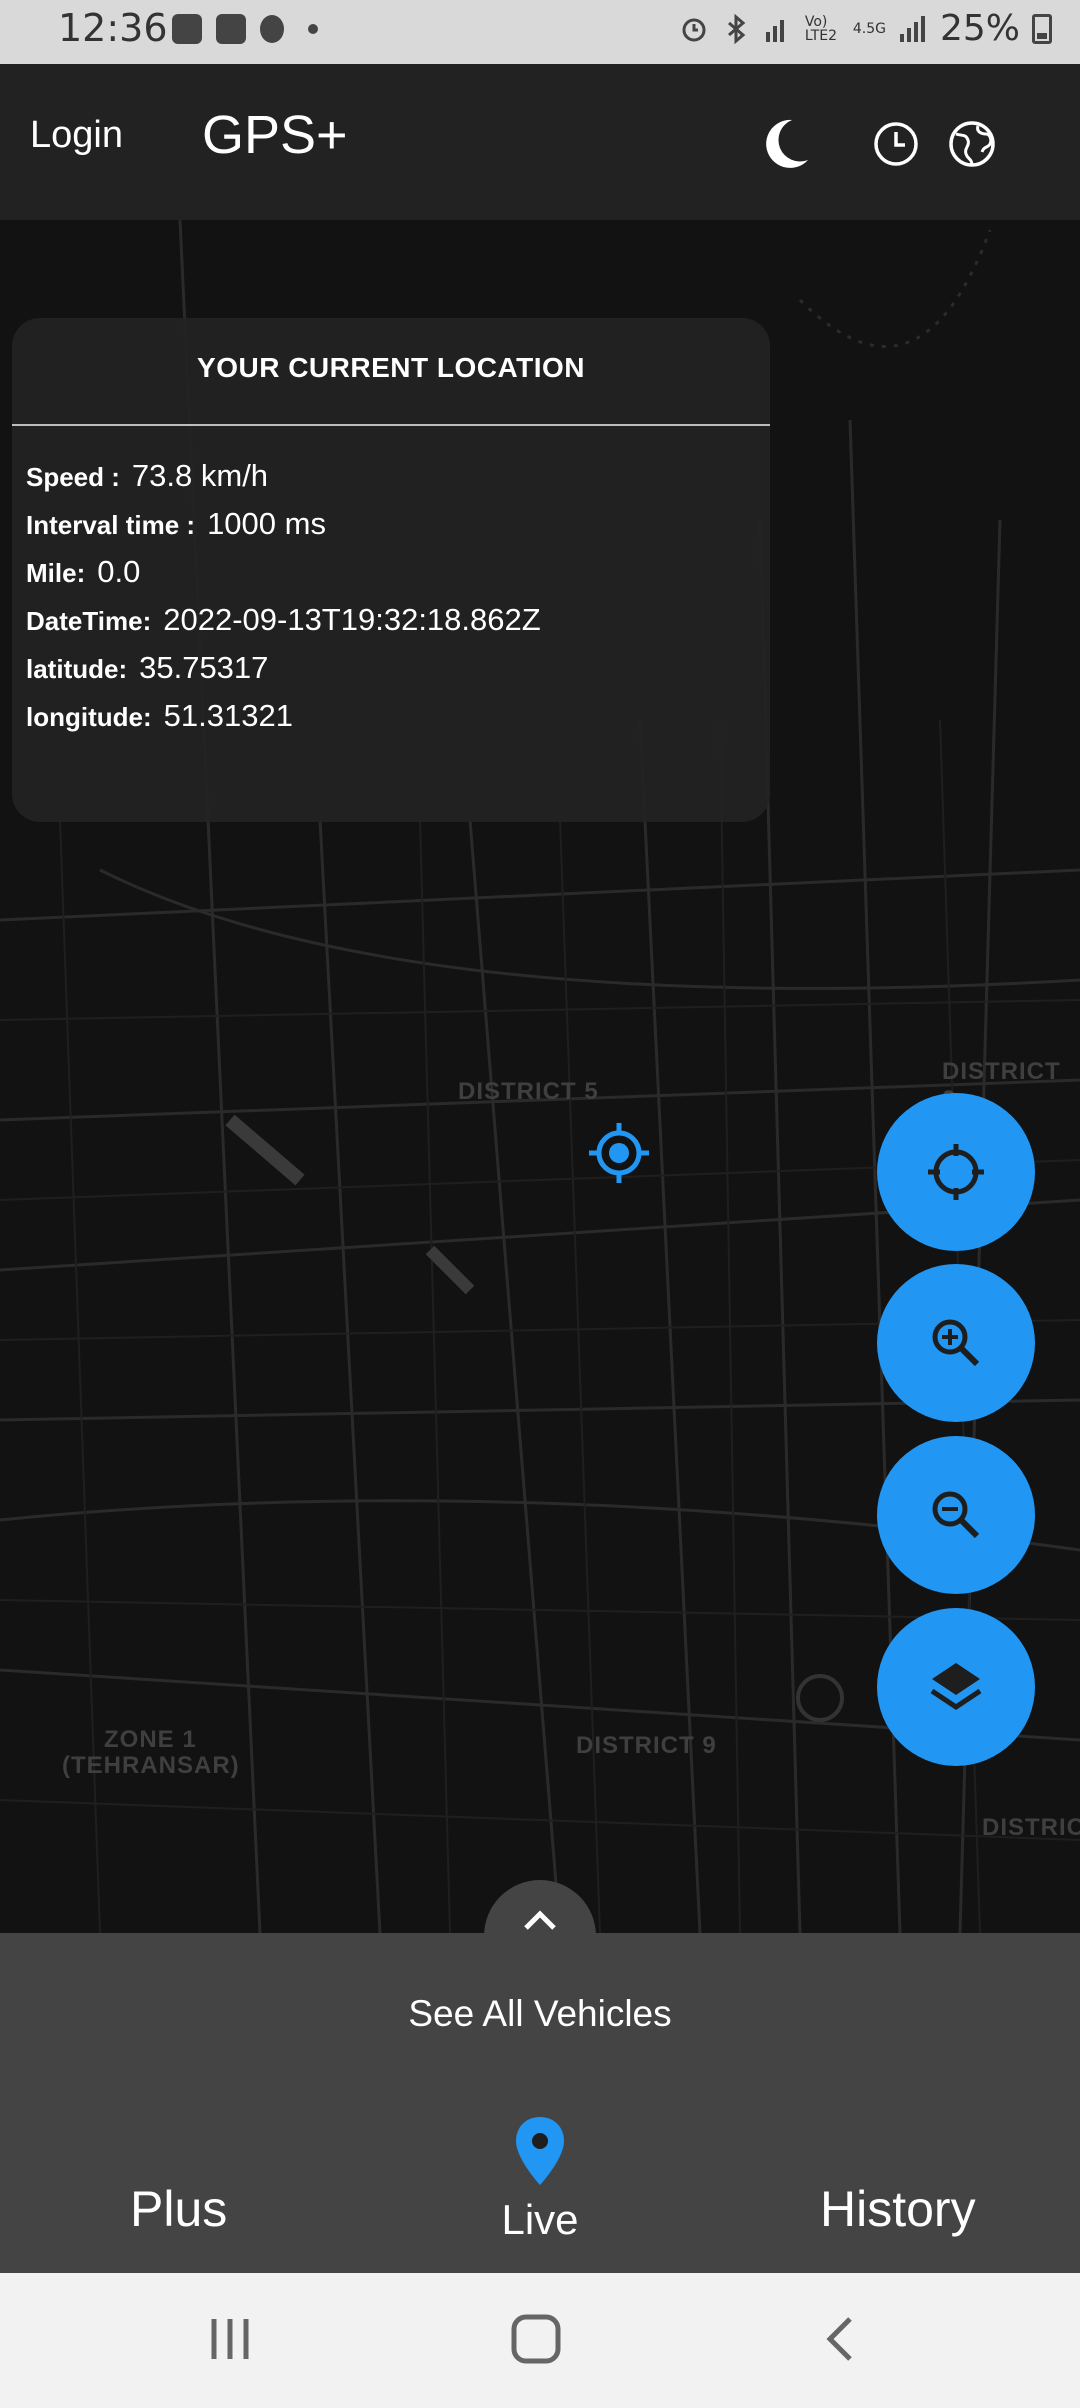 The image size is (1080, 2408). I want to click on history-clock-icon, so click(896, 144).